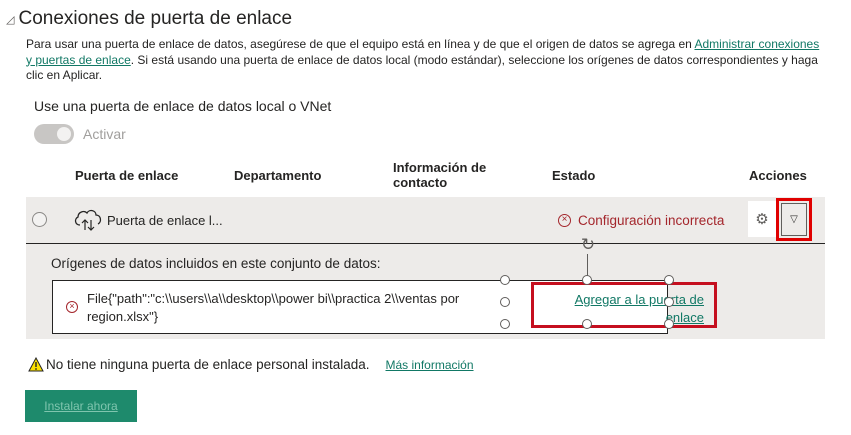 The image size is (851, 435). Describe the element at coordinates (104, 134) in the screenshot. I see `toggle-label: Activar` at that location.